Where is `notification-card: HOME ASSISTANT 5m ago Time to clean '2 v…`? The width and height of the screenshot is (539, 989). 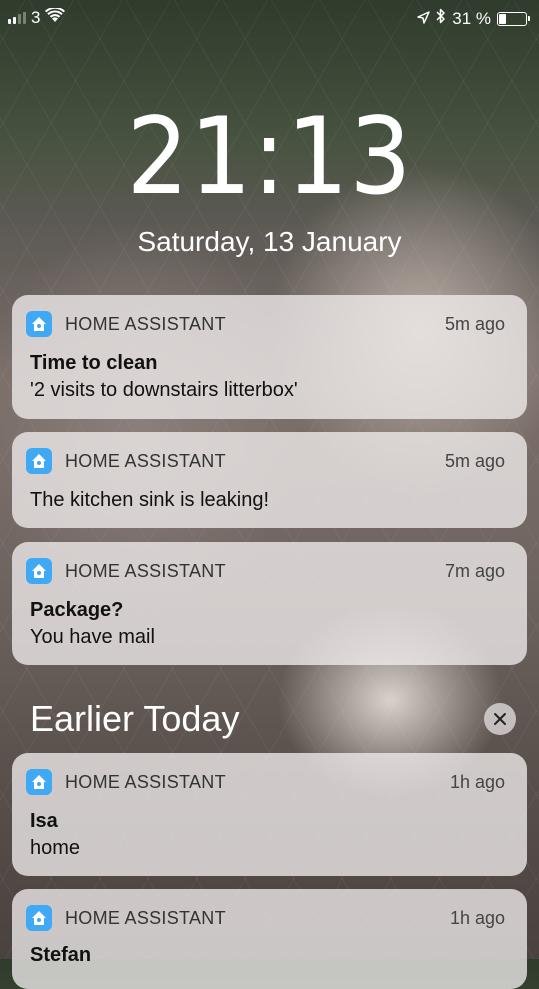 notification-card: HOME ASSISTANT 5m ago Time to clean '2 v… is located at coordinates (269, 357).